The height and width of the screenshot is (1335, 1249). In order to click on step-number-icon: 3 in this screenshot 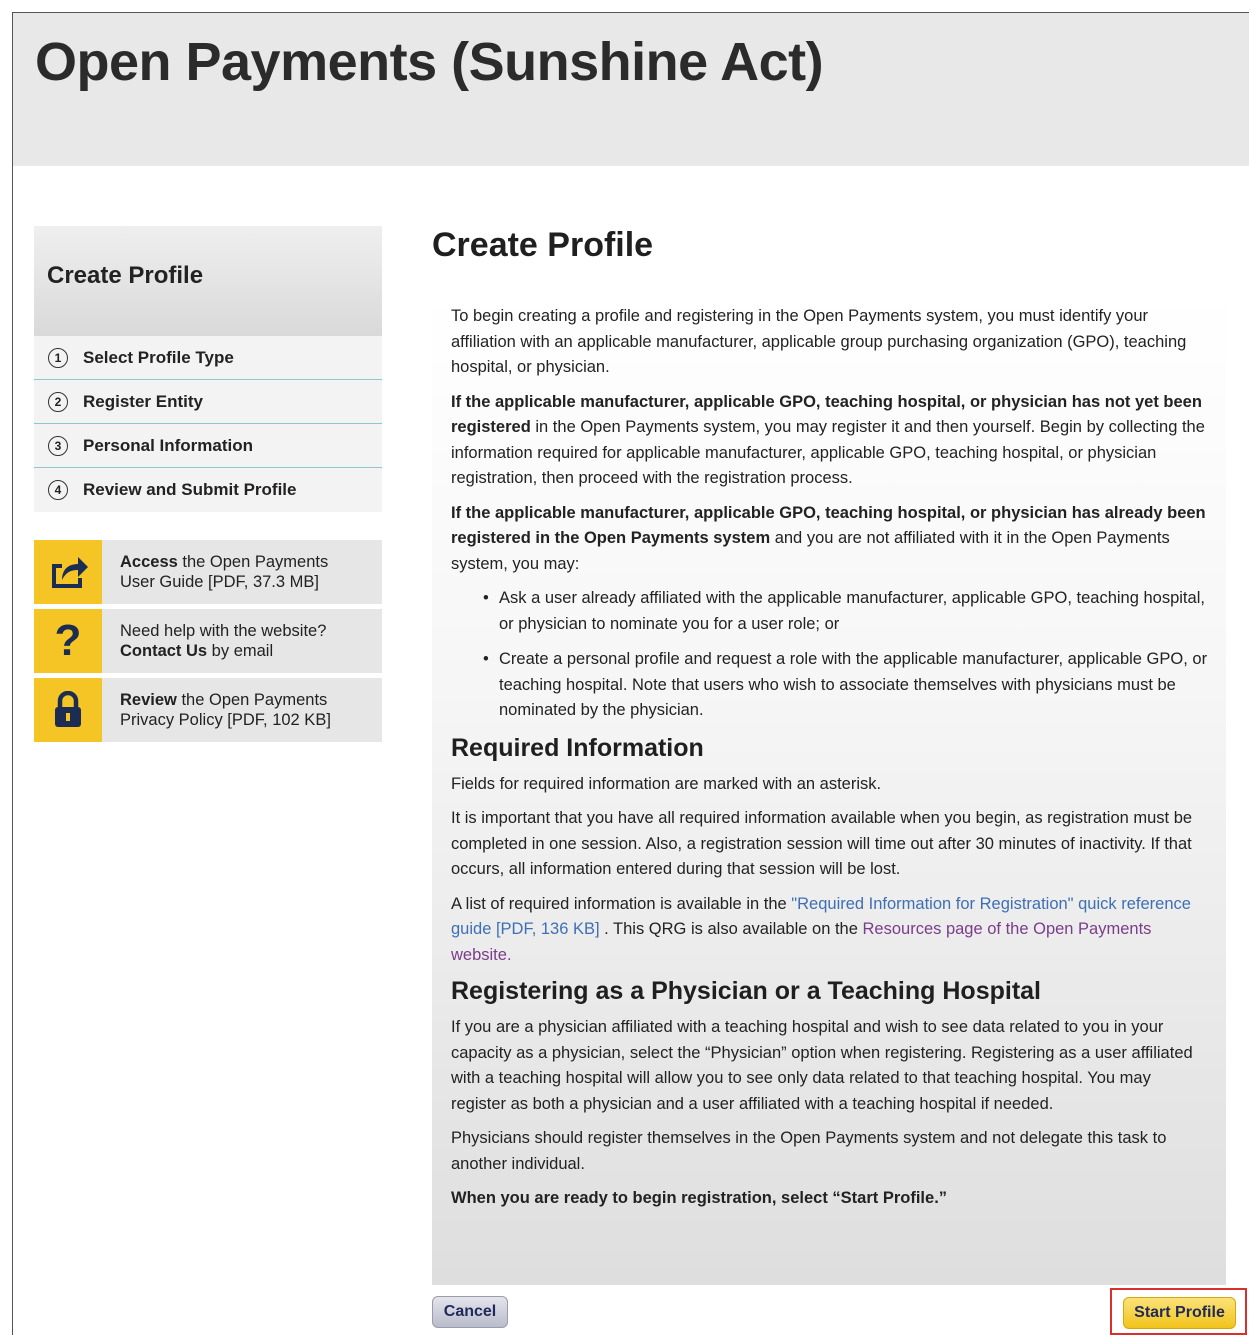, I will do `click(58, 445)`.